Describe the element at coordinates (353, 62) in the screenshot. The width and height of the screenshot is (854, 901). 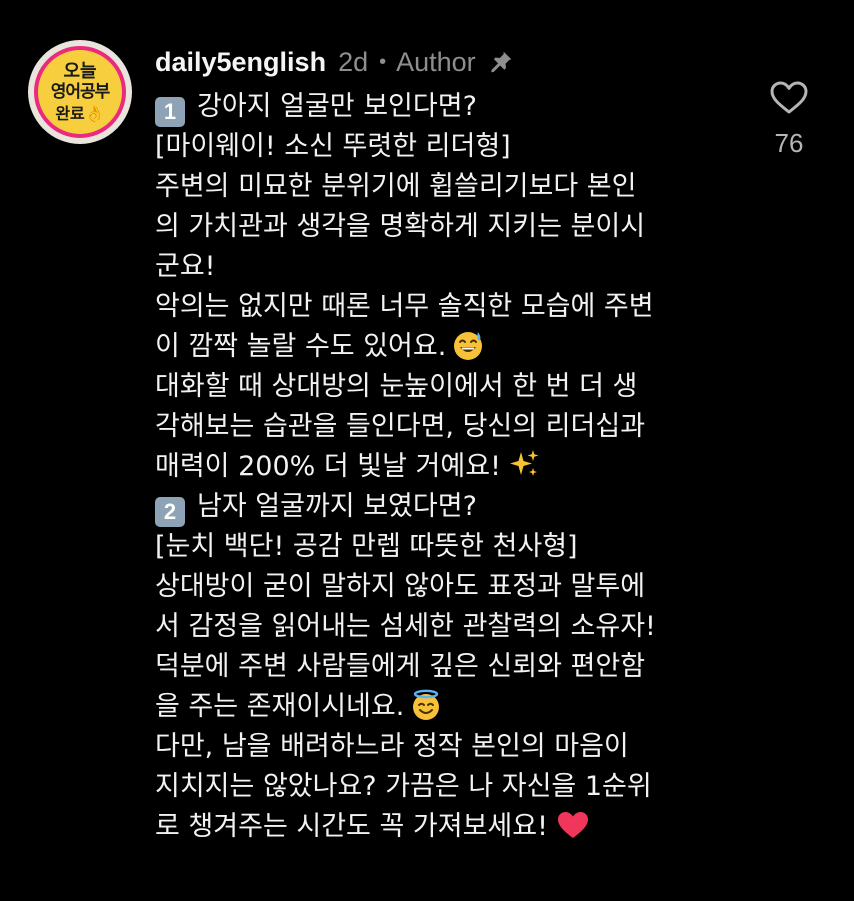
I see `timestamp: 2d` at that location.